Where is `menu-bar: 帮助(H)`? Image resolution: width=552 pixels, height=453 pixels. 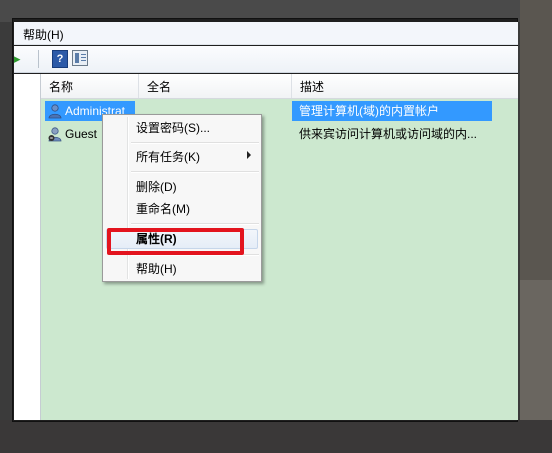 menu-bar: 帮助(H) is located at coordinates (266, 33).